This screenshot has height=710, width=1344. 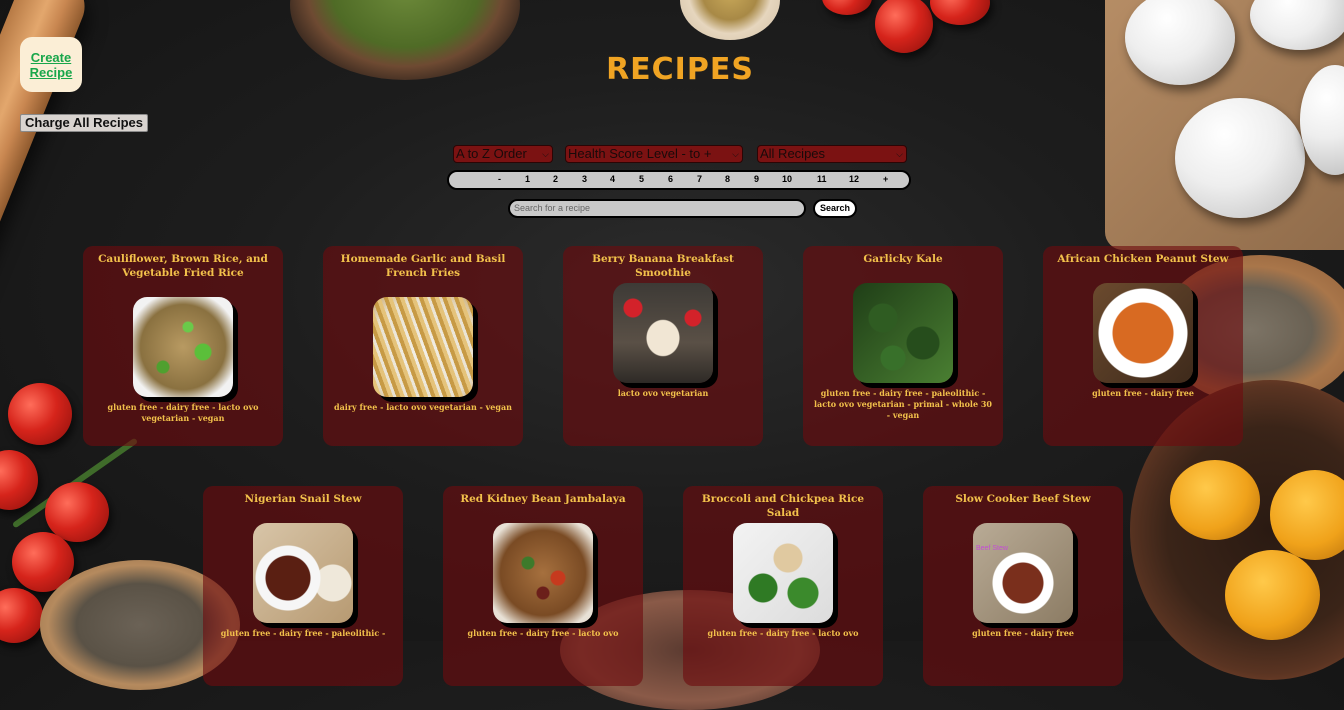 What do you see at coordinates (670, 179) in the screenshot?
I see `pagination-page: 6` at bounding box center [670, 179].